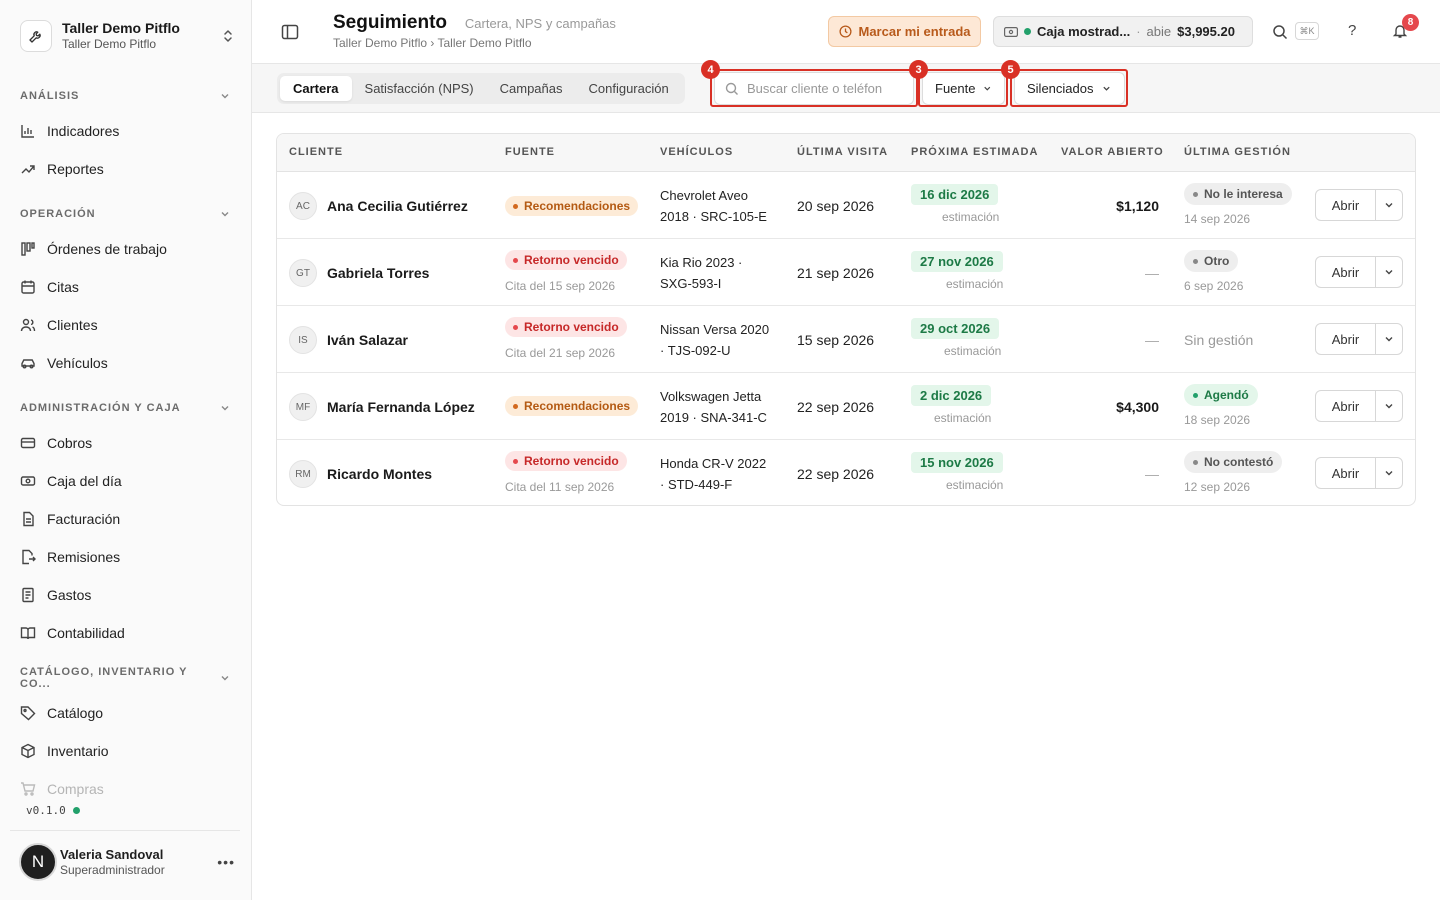 The image size is (1440, 900). Describe the element at coordinates (126, 519) in the screenshot. I see `sidebar-item-facturacion: Facturación` at that location.